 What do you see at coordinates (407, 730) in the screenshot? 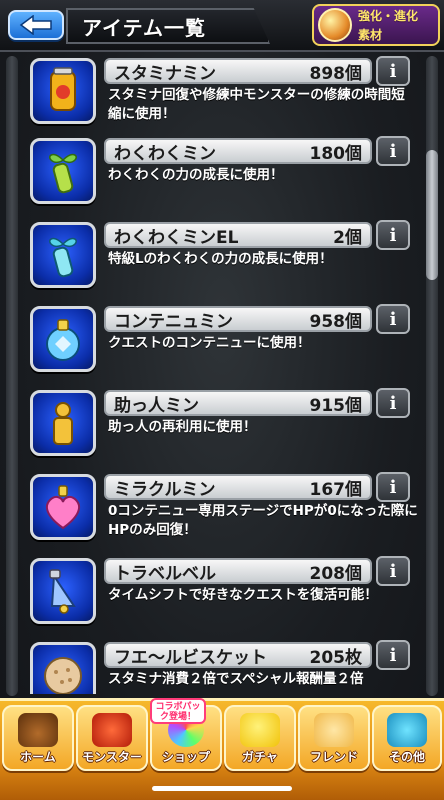
I see `other-question-icon` at bounding box center [407, 730].